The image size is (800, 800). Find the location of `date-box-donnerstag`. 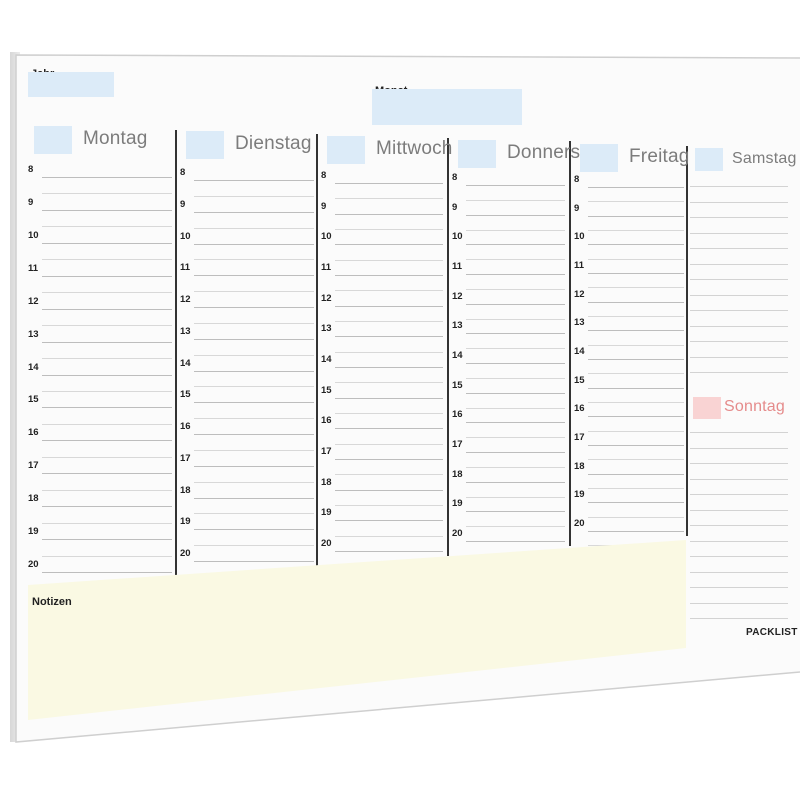

date-box-donnerstag is located at coordinates (477, 154).